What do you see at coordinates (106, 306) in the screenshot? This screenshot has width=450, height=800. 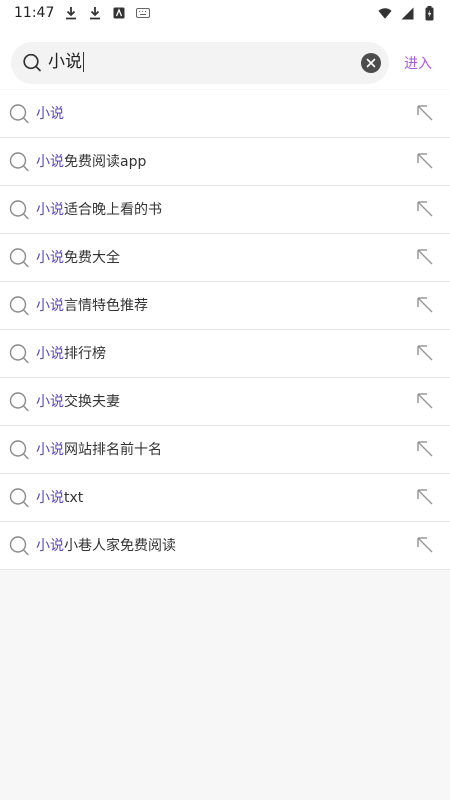 I see `suggestion-rest: 言情特色推荐` at bounding box center [106, 306].